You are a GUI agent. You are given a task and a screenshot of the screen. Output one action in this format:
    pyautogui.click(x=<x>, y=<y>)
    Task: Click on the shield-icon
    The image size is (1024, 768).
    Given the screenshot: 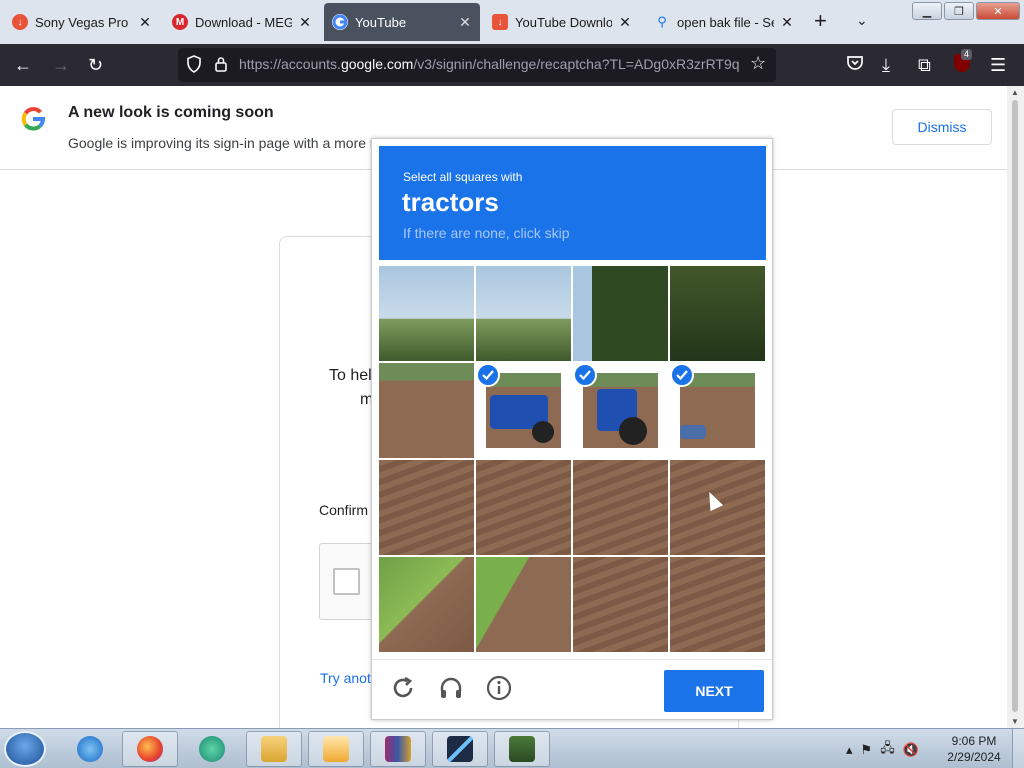 What is the action you would take?
    pyautogui.click(x=194, y=65)
    